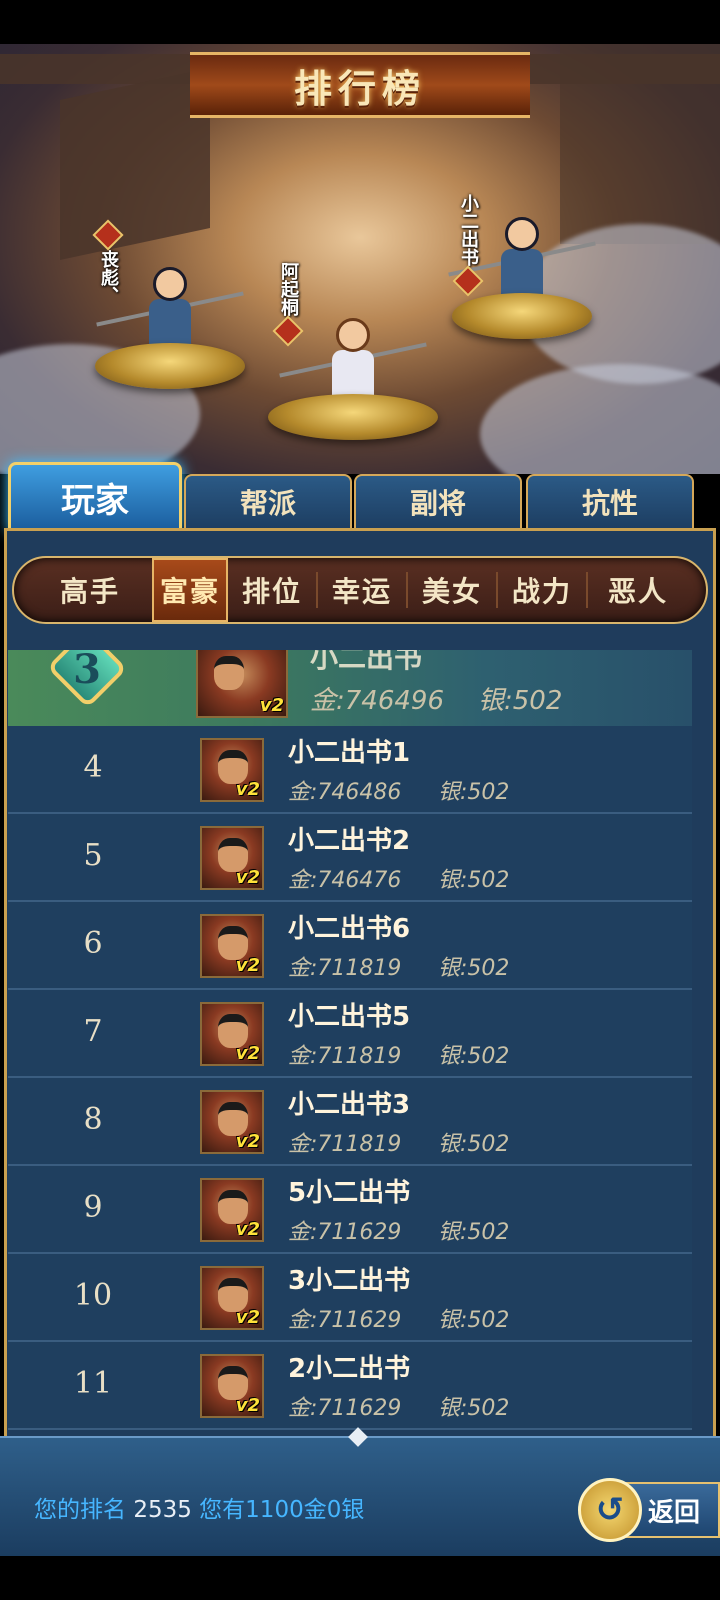 Image resolution: width=720 pixels, height=1600 pixels. I want to click on tab-players: 玩家, so click(95, 497).